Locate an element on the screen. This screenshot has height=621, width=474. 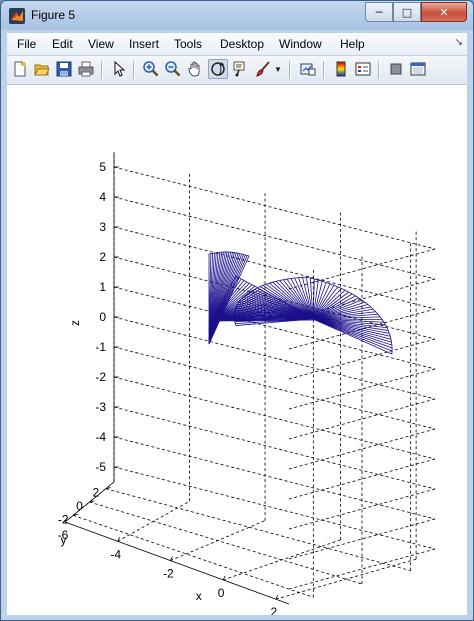
z-tick-label: 4 is located at coordinates (102, 197).